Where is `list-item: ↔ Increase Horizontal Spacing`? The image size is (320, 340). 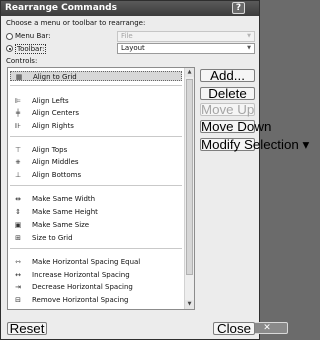
list-item: ↔ Increase Horizontal Spacing is located at coordinates (96, 275).